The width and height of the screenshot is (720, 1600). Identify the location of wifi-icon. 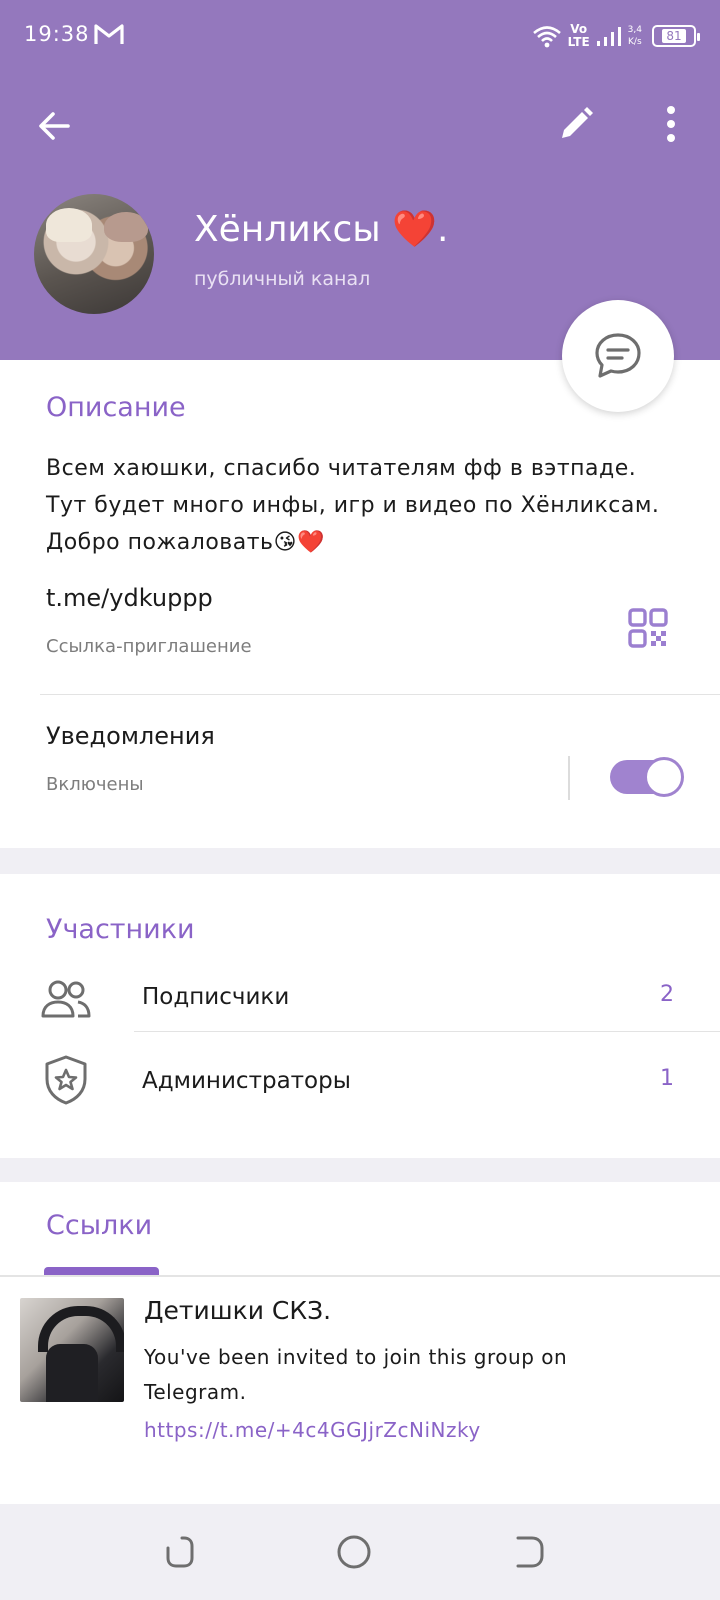
(546, 37).